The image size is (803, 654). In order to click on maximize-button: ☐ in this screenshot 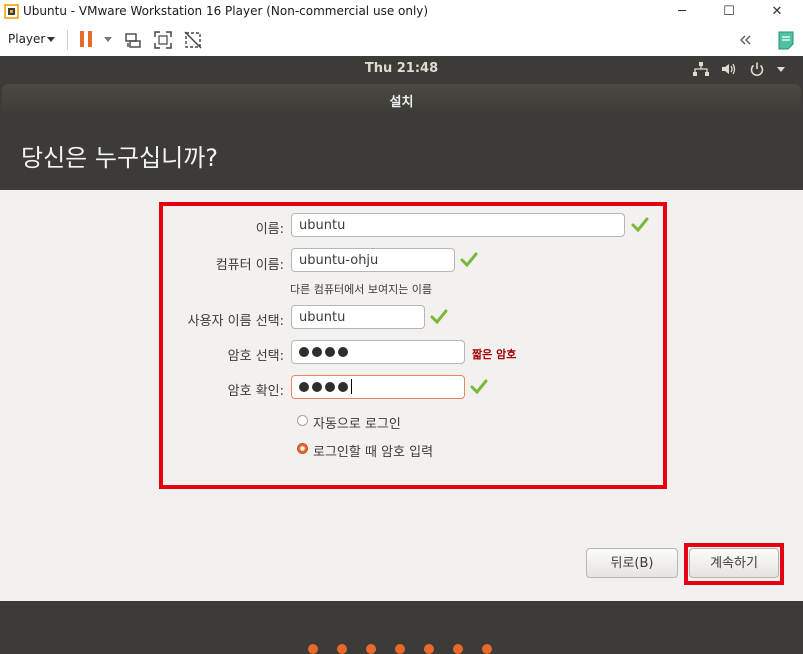, I will do `click(729, 12)`.